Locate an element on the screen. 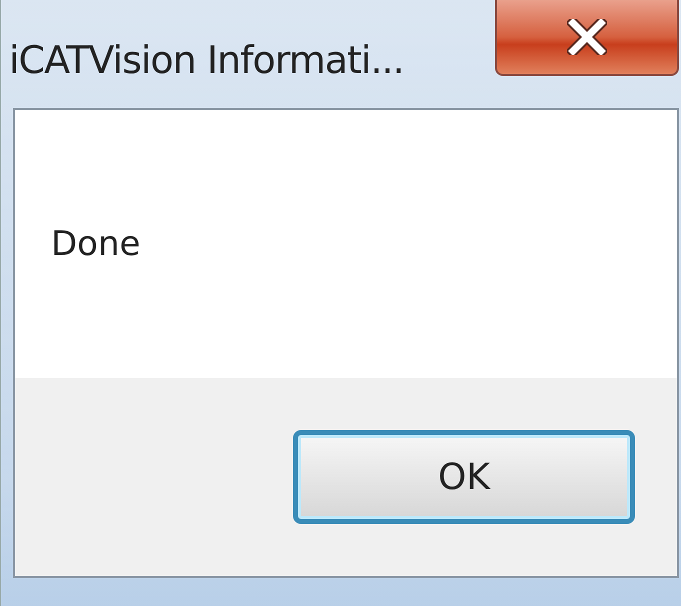 The image size is (681, 606). message-text: Done is located at coordinates (95, 244).